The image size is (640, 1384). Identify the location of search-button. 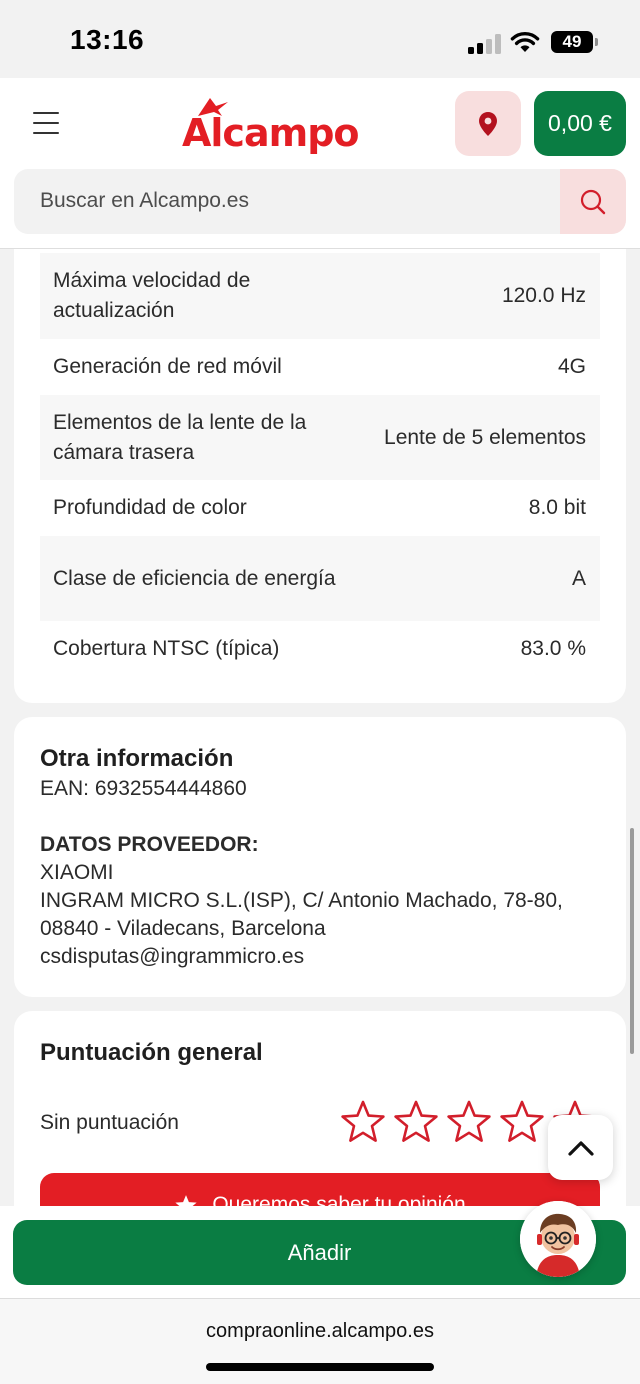
(593, 201).